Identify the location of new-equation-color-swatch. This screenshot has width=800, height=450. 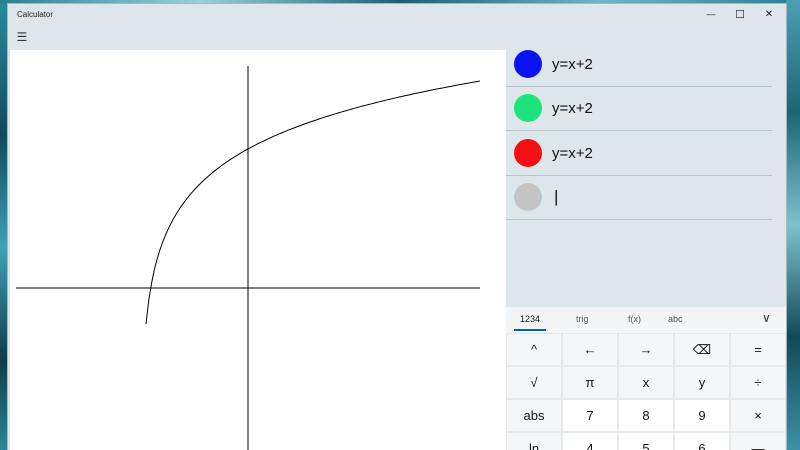
(528, 197).